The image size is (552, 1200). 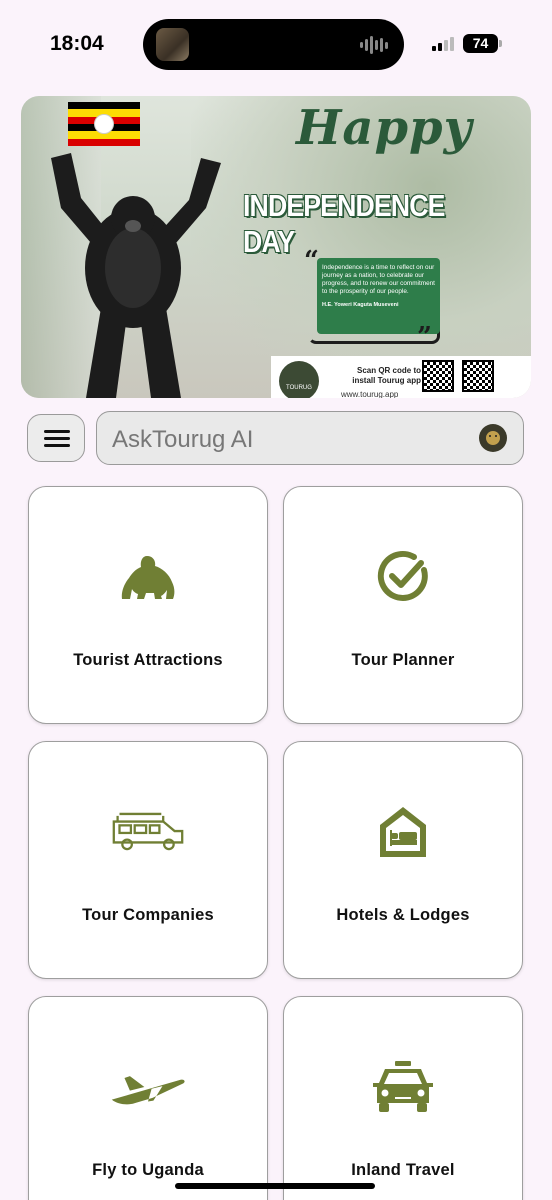 I want to click on tile-label: Inland Travel, so click(x=403, y=1170).